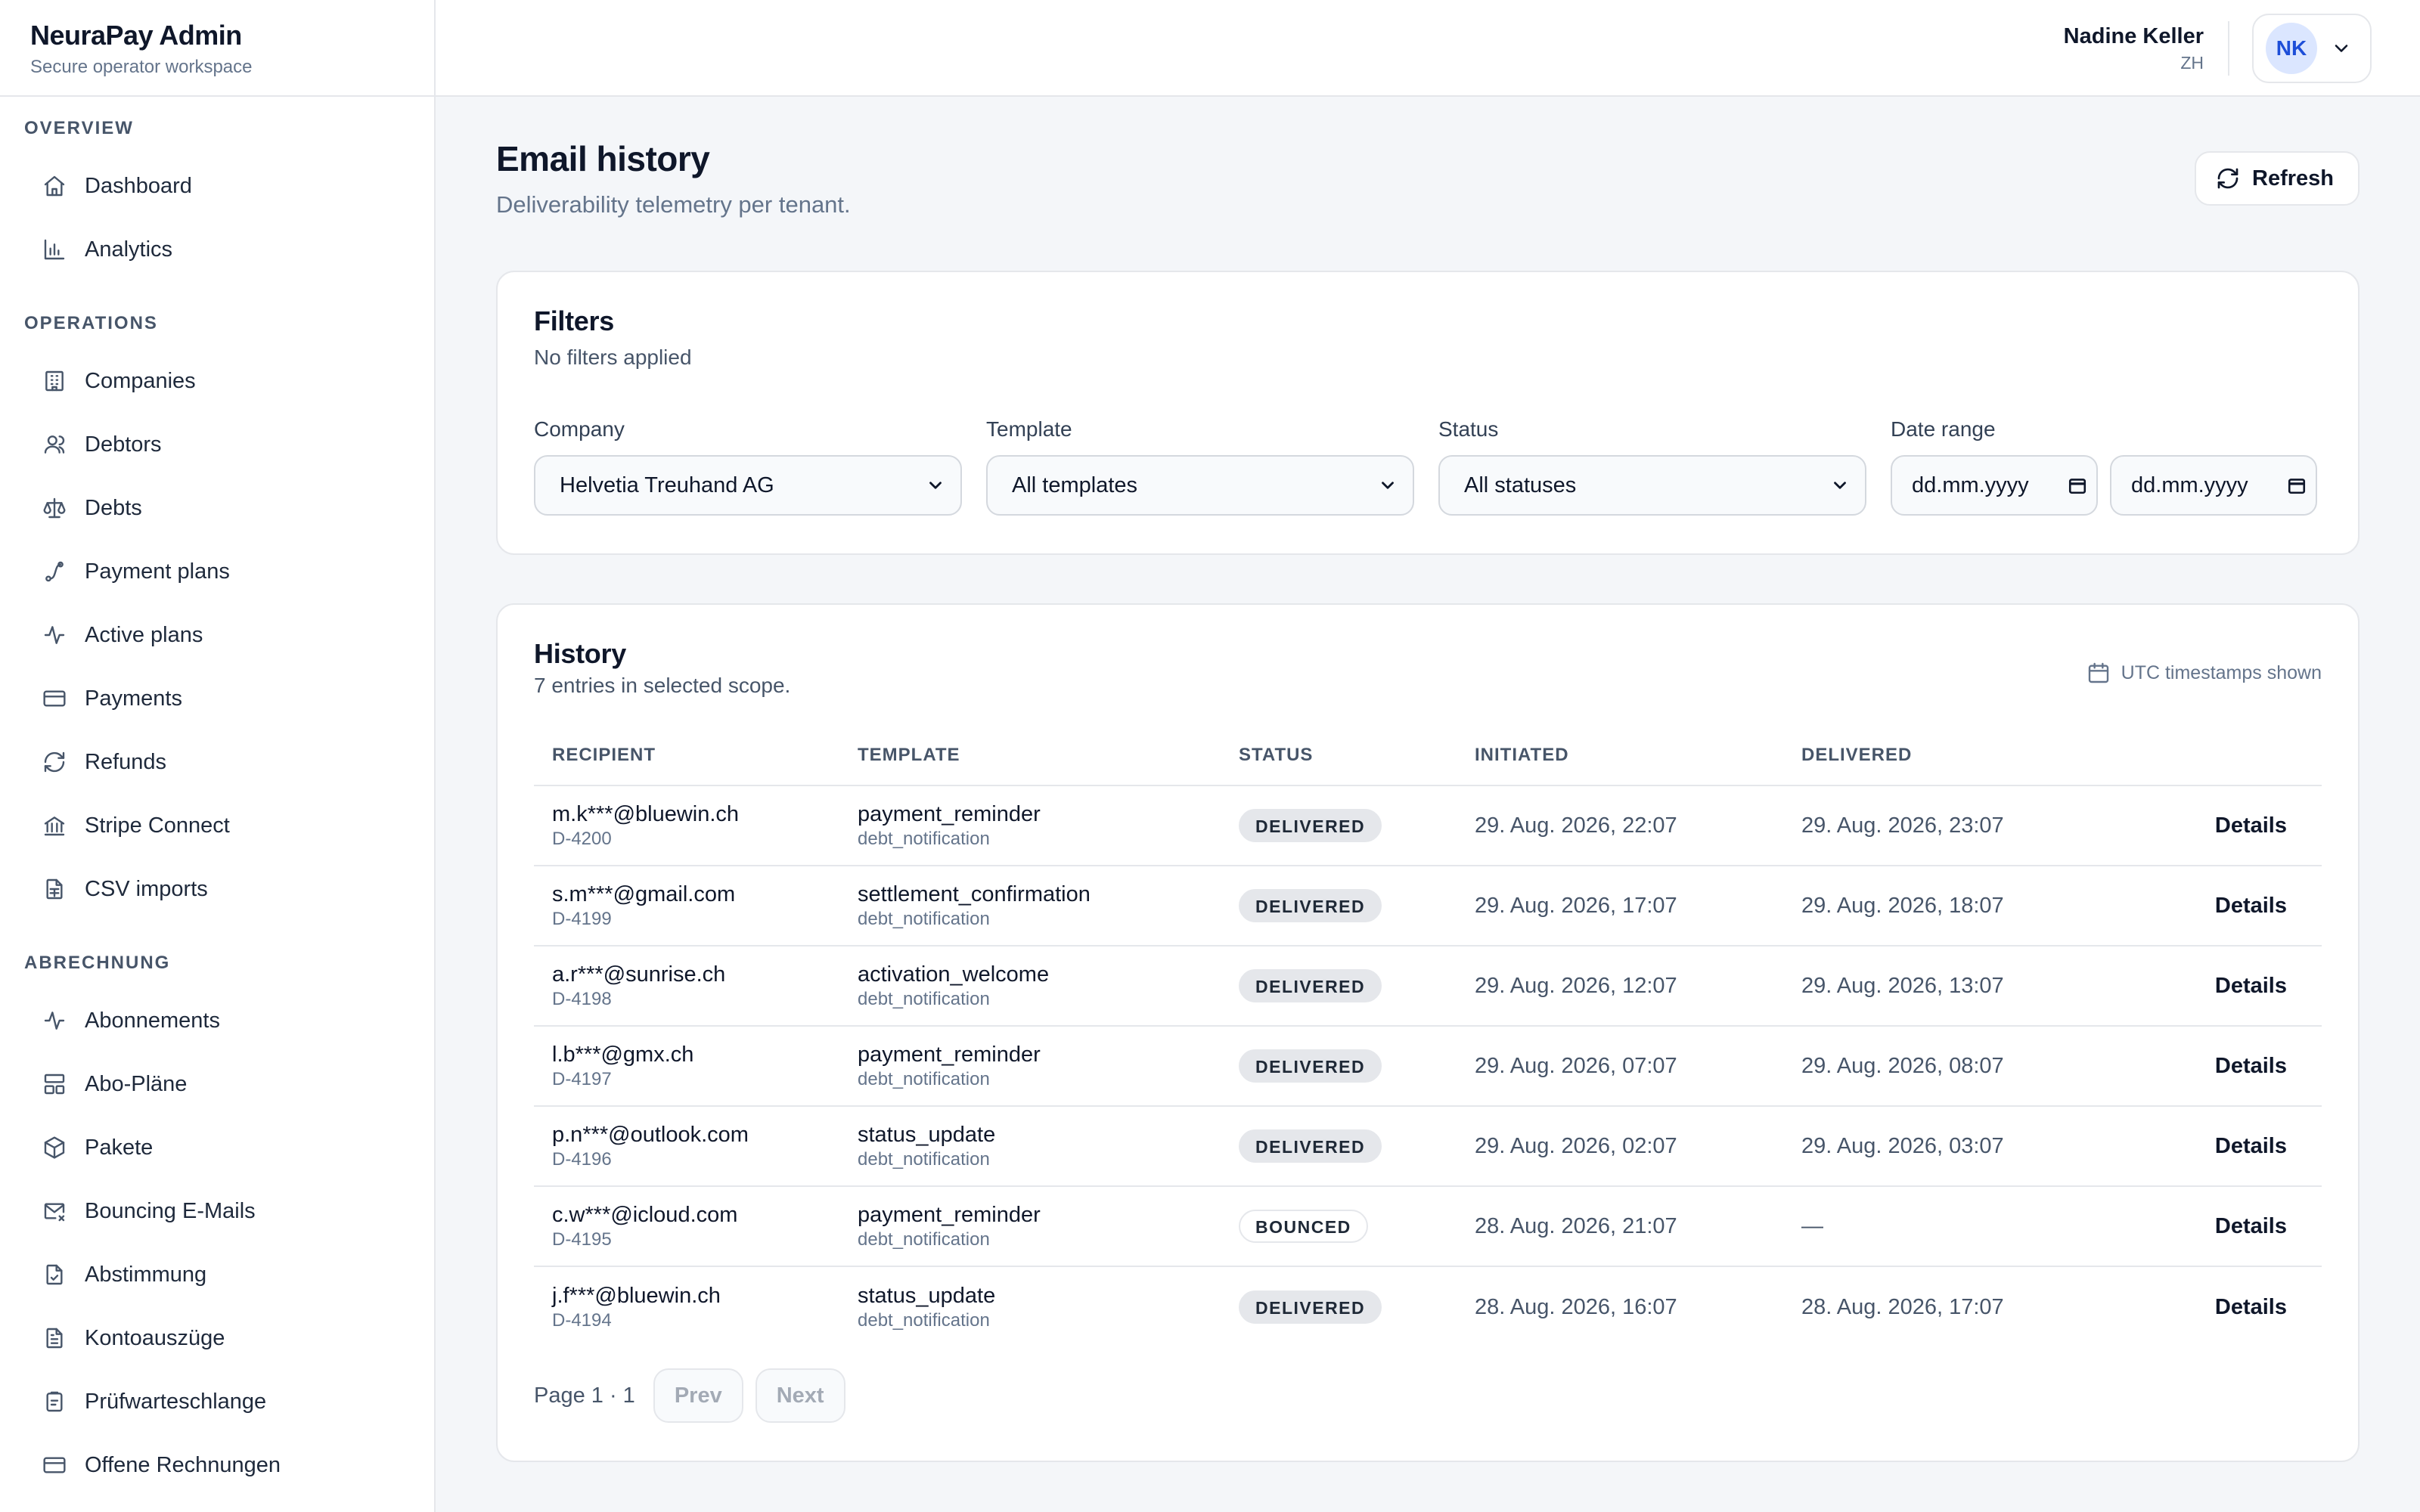 This screenshot has height=1512, width=2420. I want to click on column-header-status: Status, so click(1357, 756).